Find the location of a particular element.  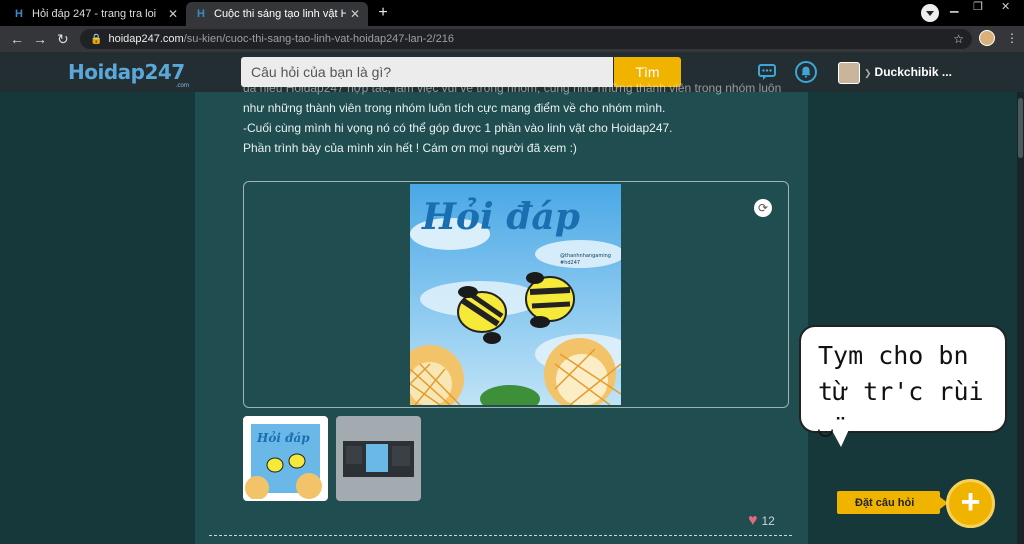

minimize-icon: ▁ is located at coordinates (954, 7).